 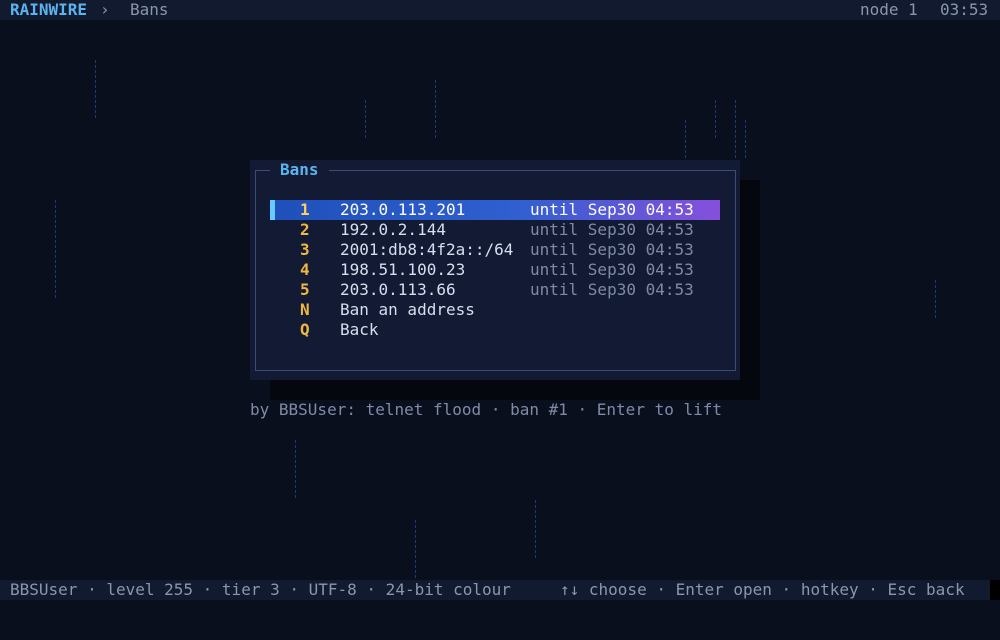 What do you see at coordinates (49, 9) in the screenshot?
I see `app-brand: RAINWIRE` at bounding box center [49, 9].